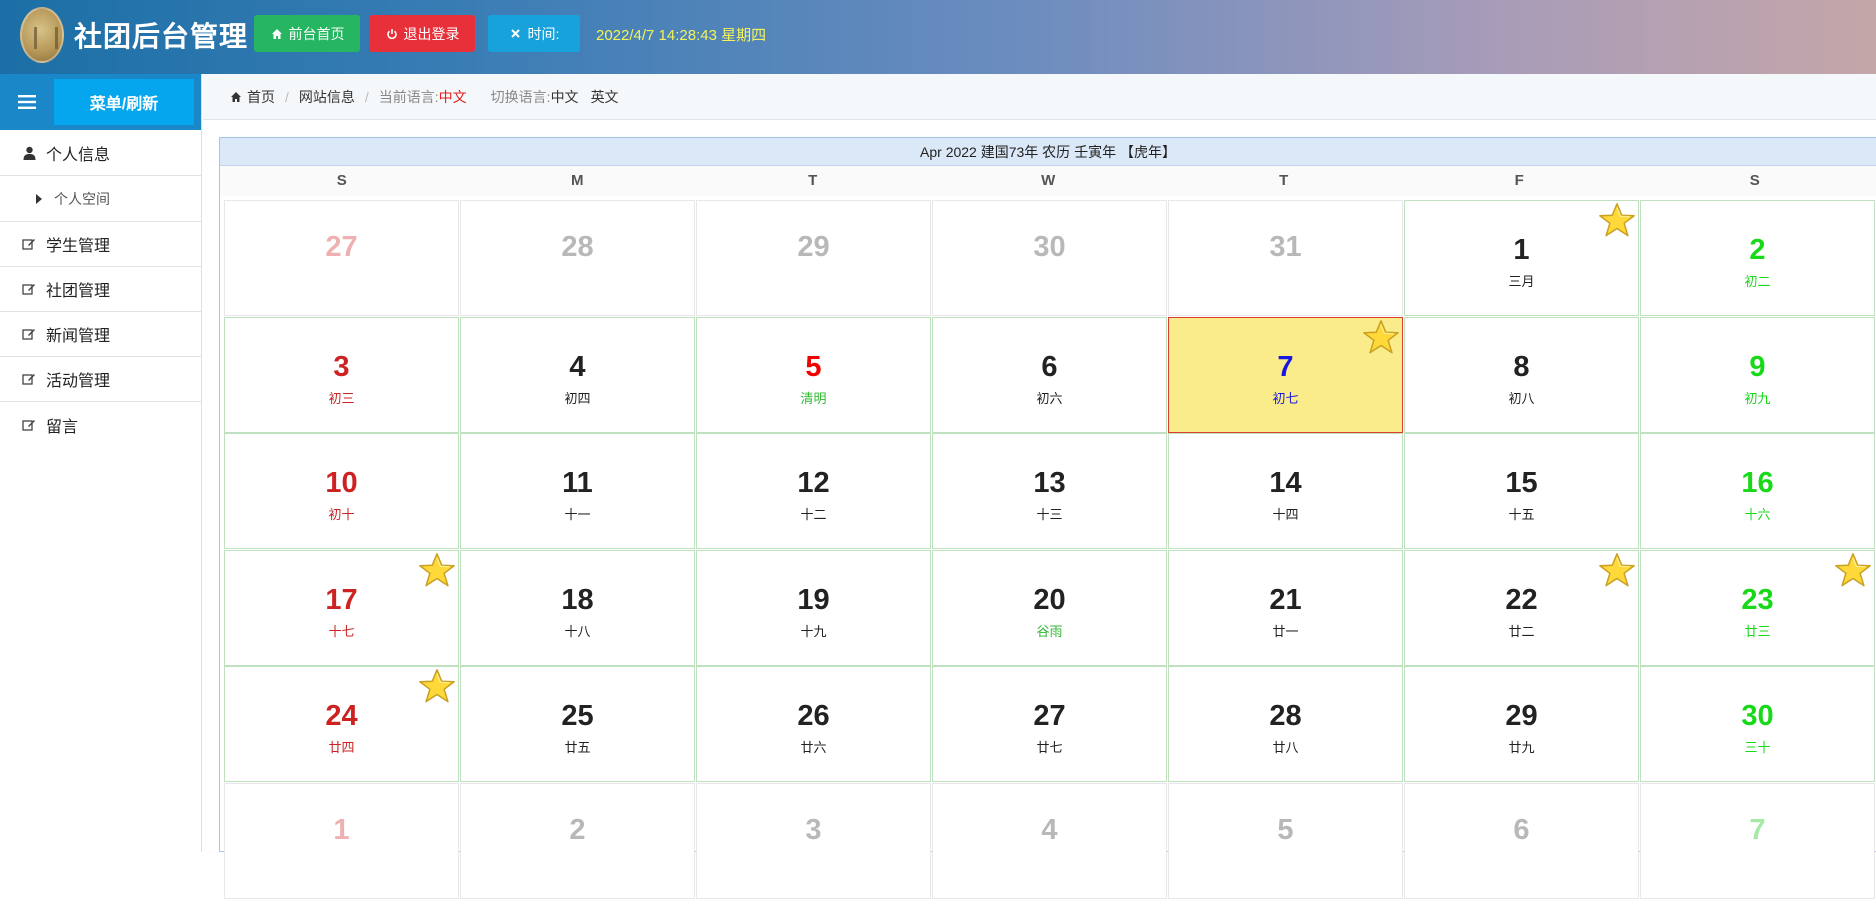 Image resolution: width=1876 pixels, height=899 pixels. I want to click on lunar-date: 十八, so click(577, 631).